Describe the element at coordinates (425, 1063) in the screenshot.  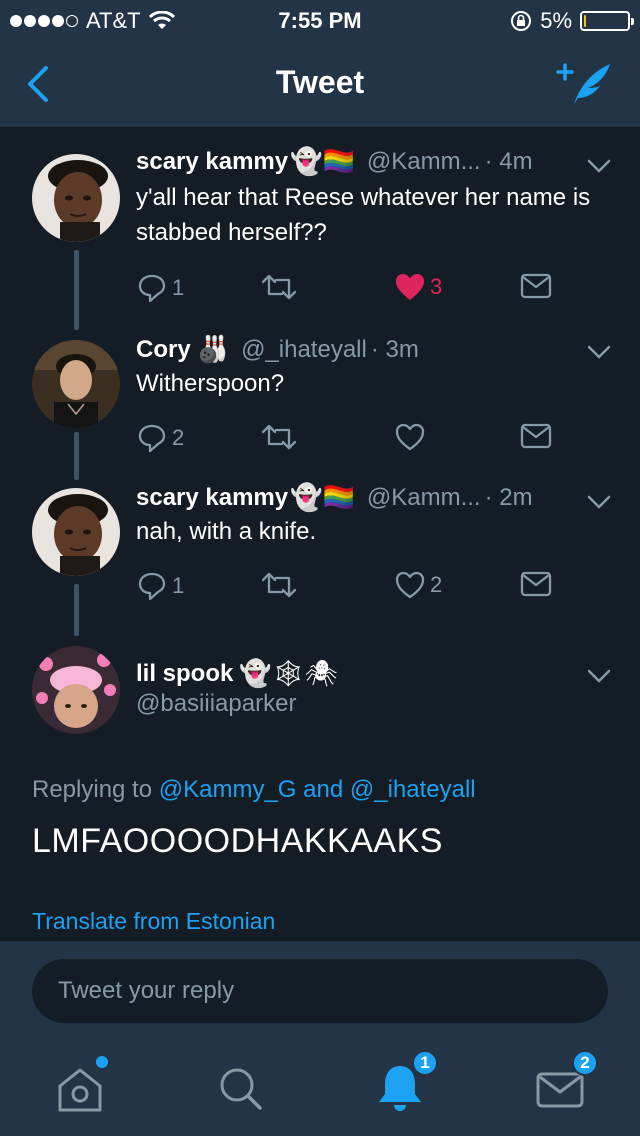
I see `notifications-badge: 1` at that location.